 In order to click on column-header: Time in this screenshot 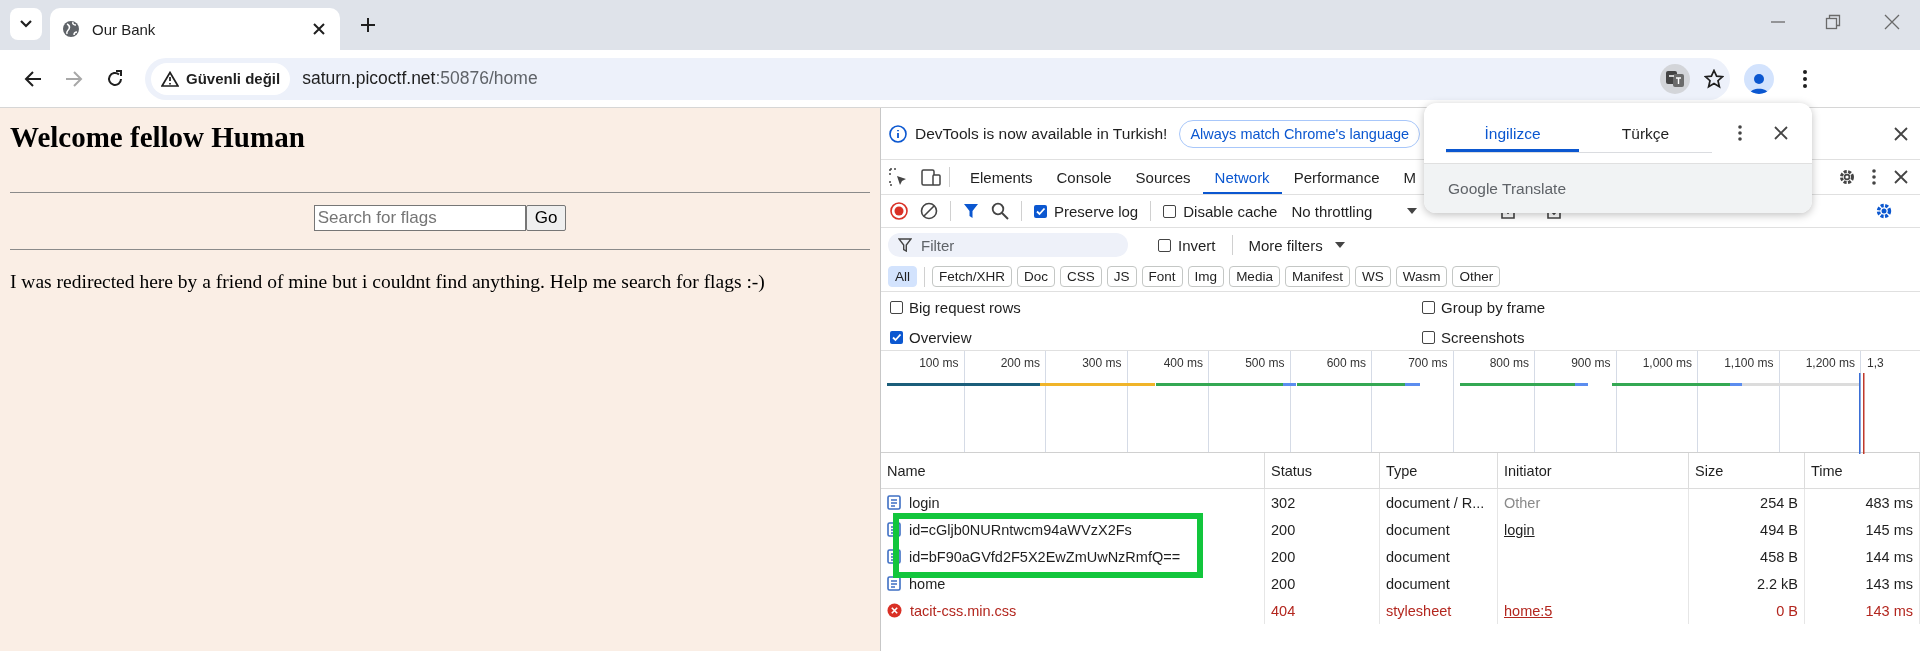, I will do `click(1827, 470)`.